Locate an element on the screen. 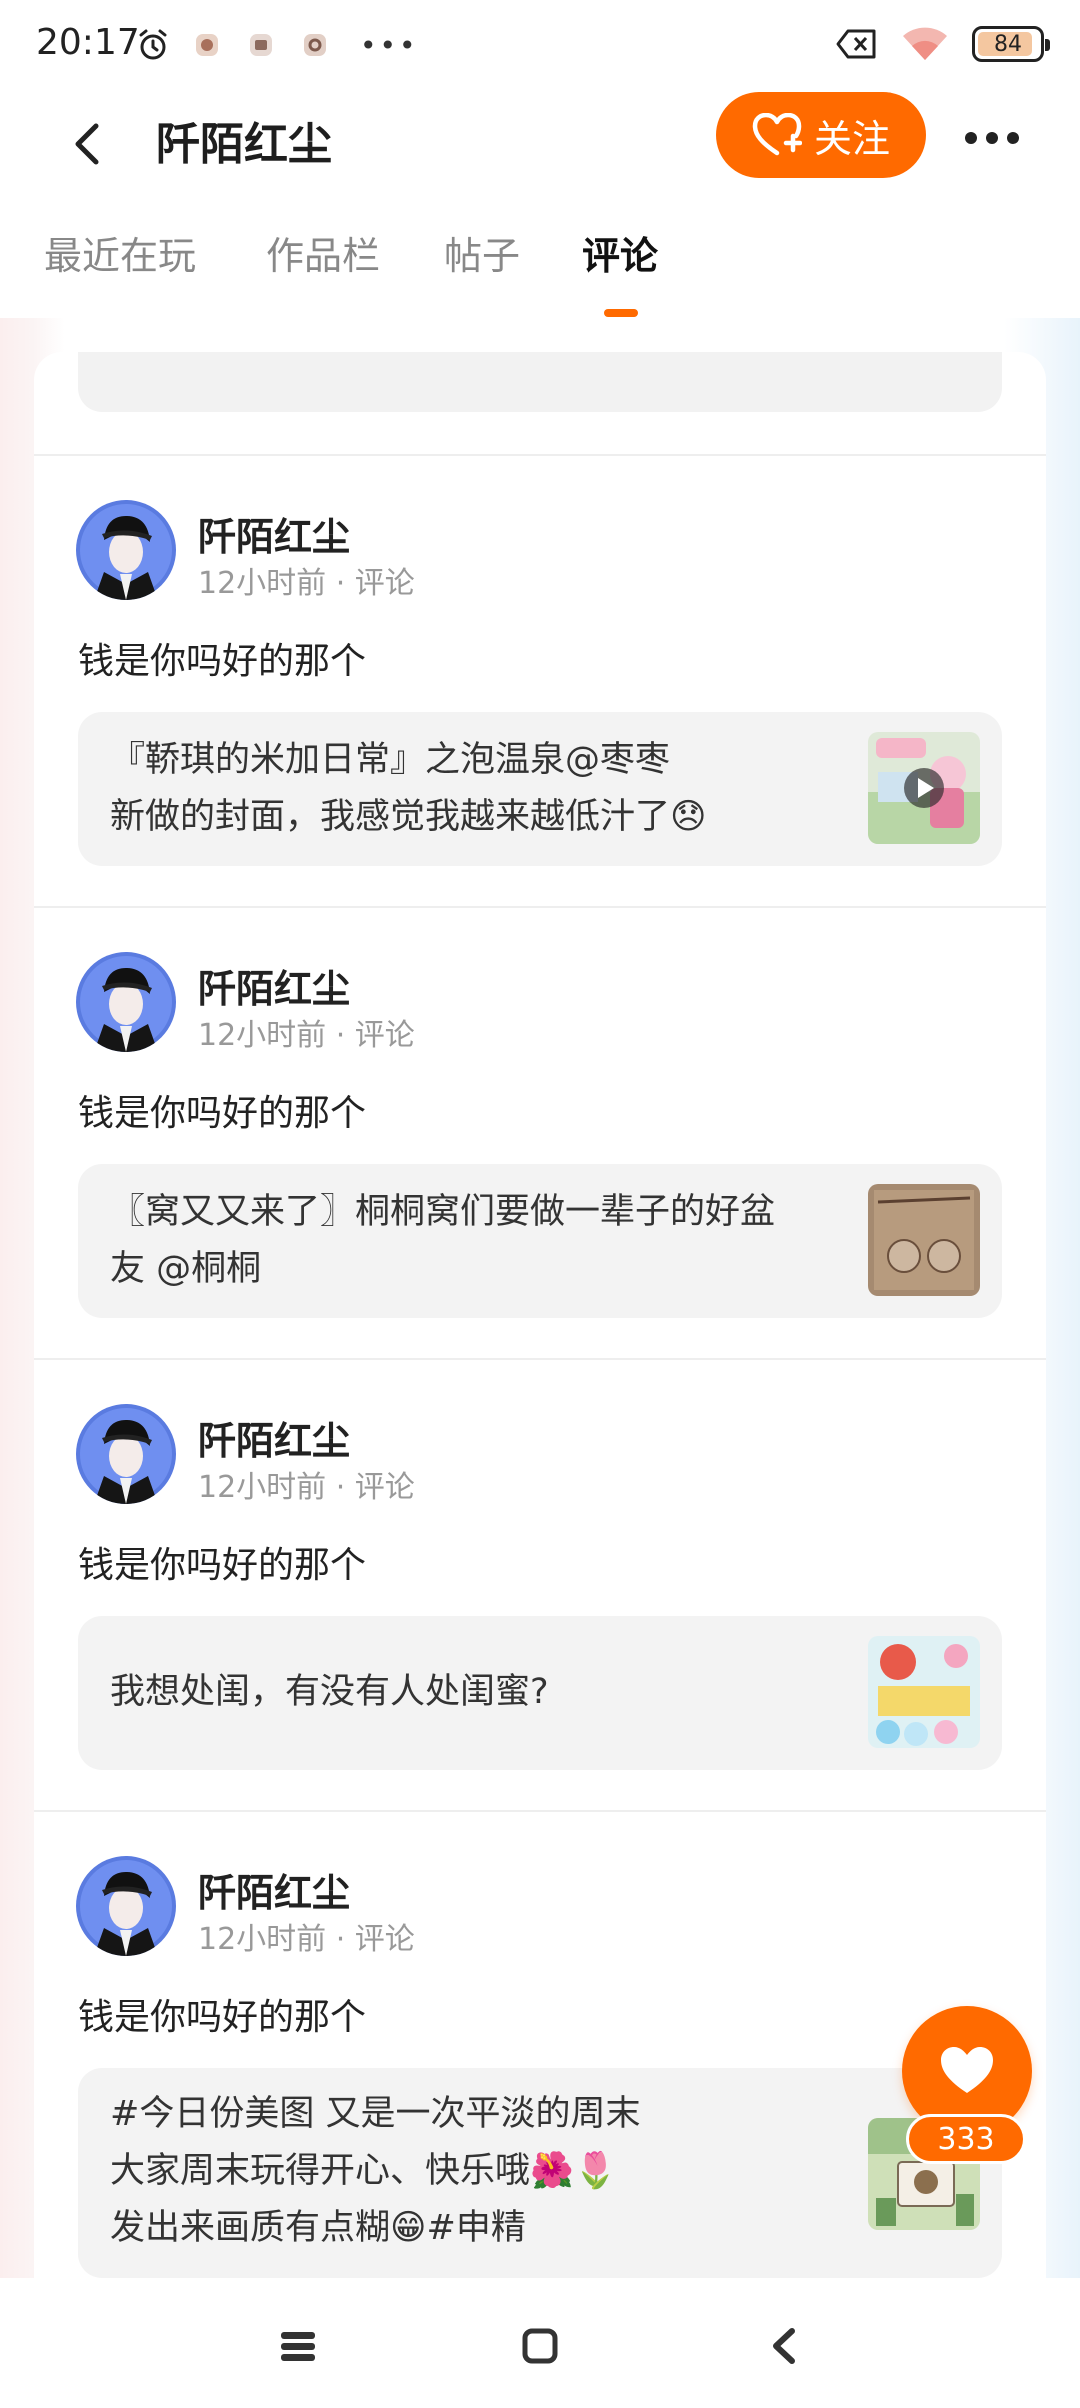  tab-works: 作品栏 is located at coordinates (323, 252).